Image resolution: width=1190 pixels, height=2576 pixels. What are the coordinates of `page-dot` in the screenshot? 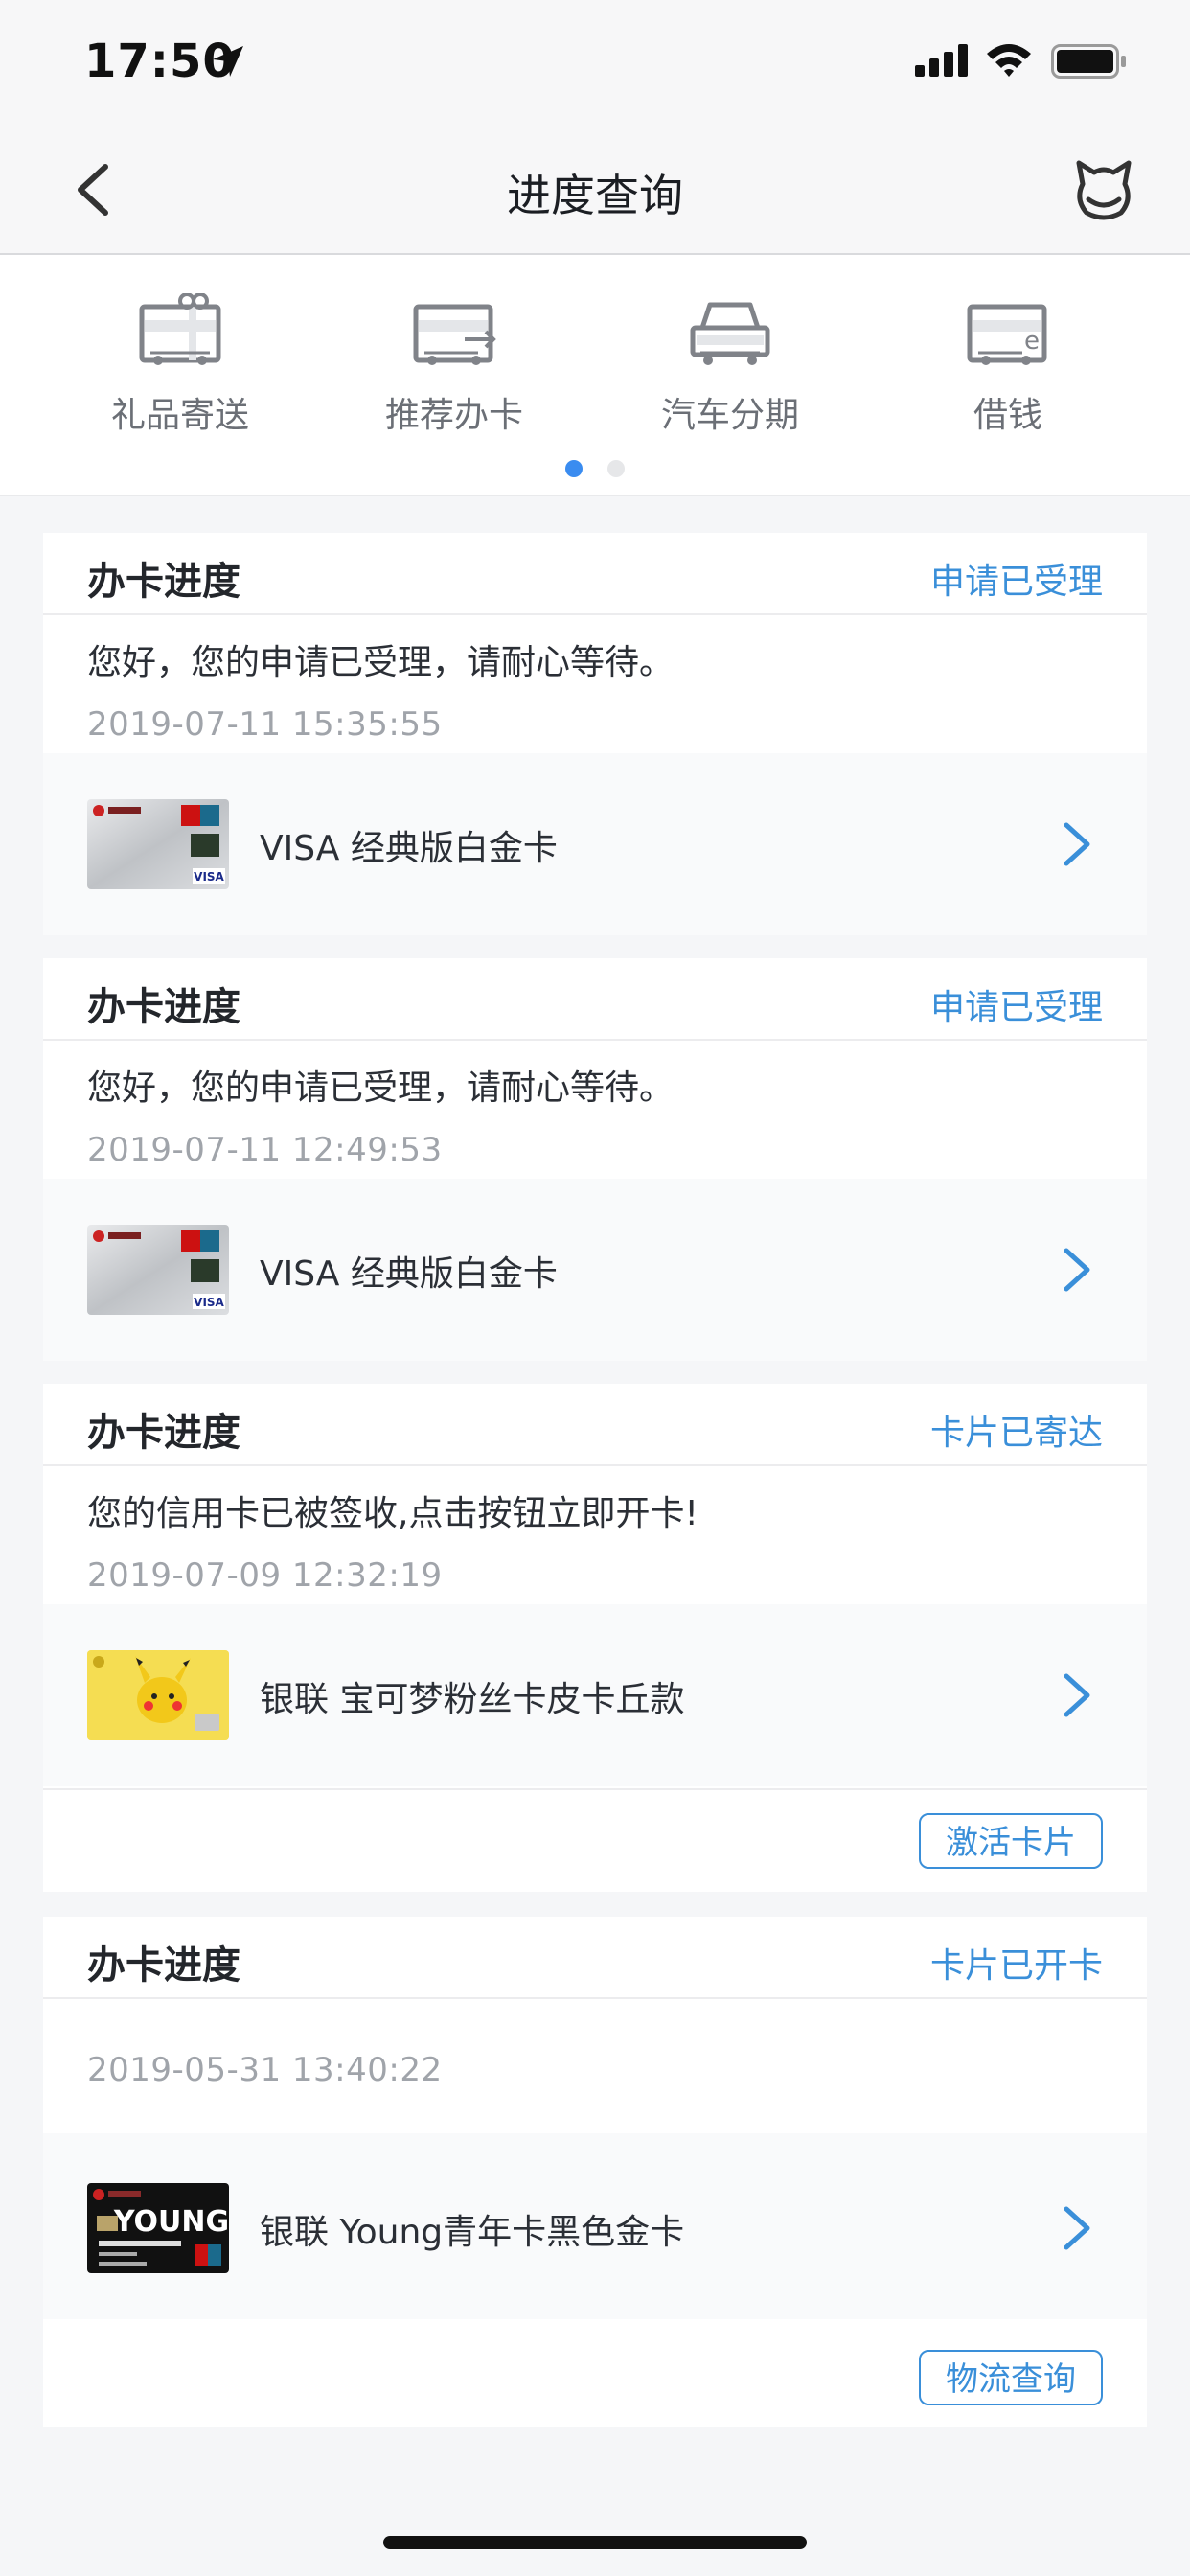 It's located at (616, 468).